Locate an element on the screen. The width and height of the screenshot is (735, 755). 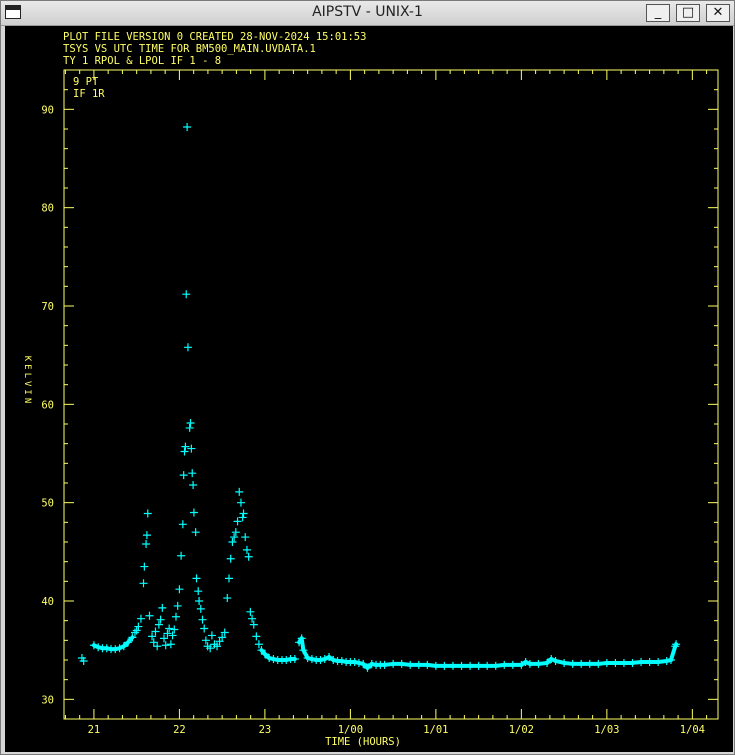
x-tick-label: 22 is located at coordinates (179, 730).